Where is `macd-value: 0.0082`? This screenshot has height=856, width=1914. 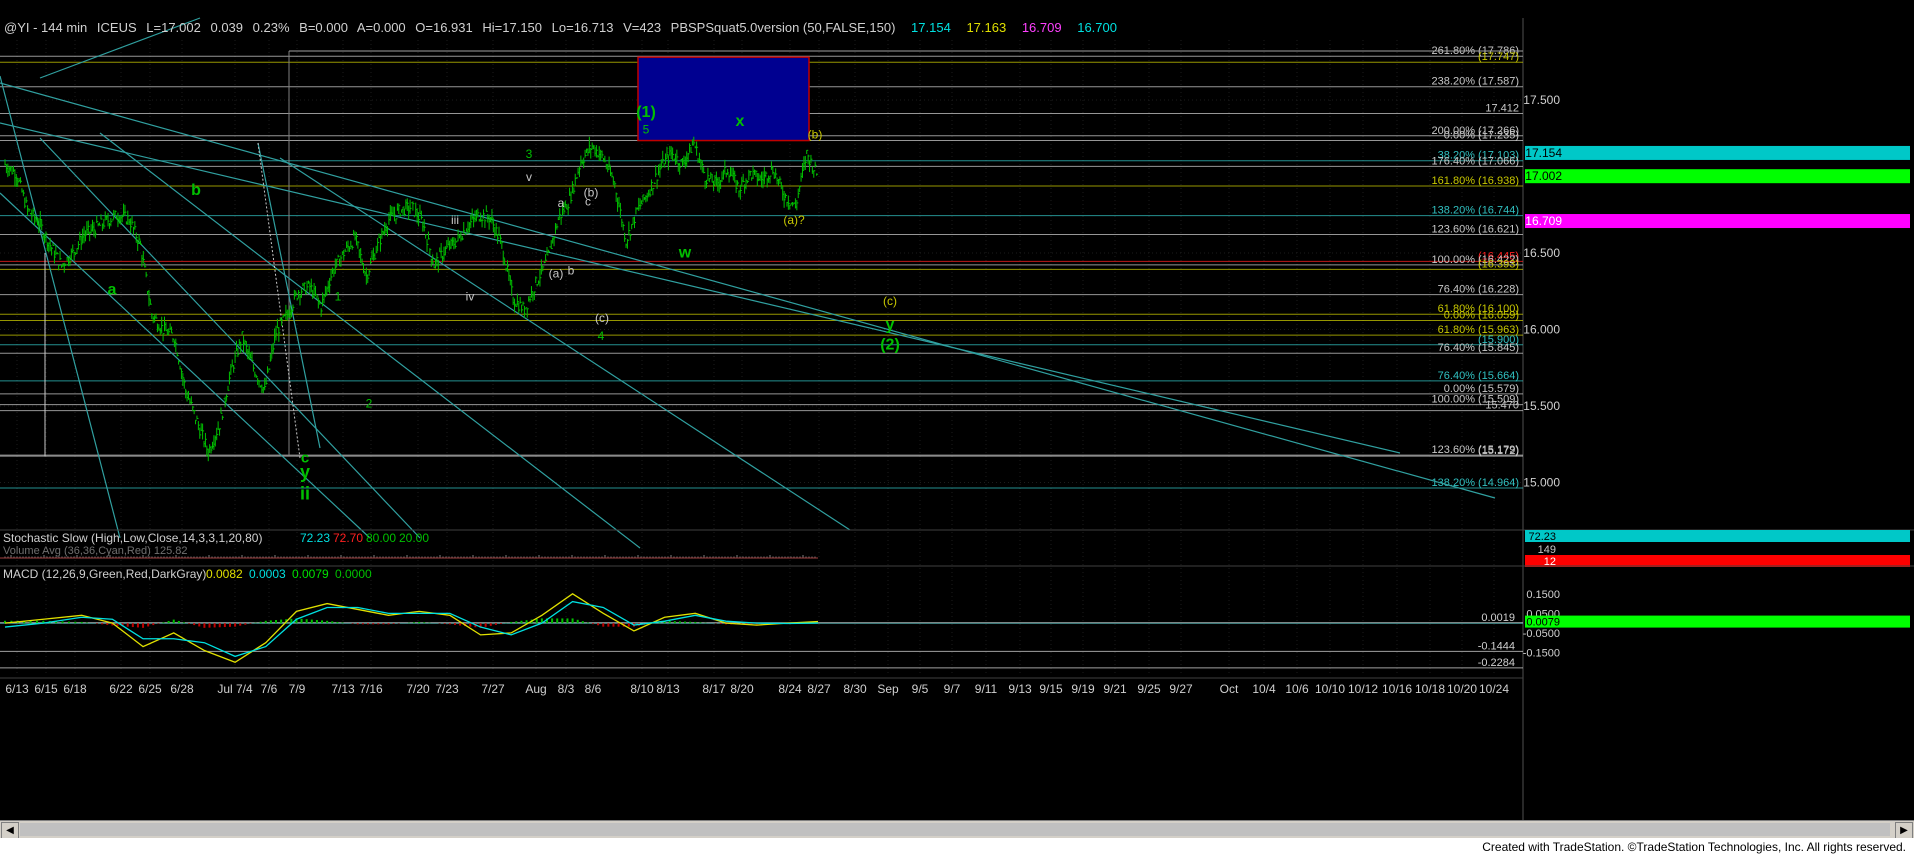 macd-value: 0.0082 is located at coordinates (224, 574).